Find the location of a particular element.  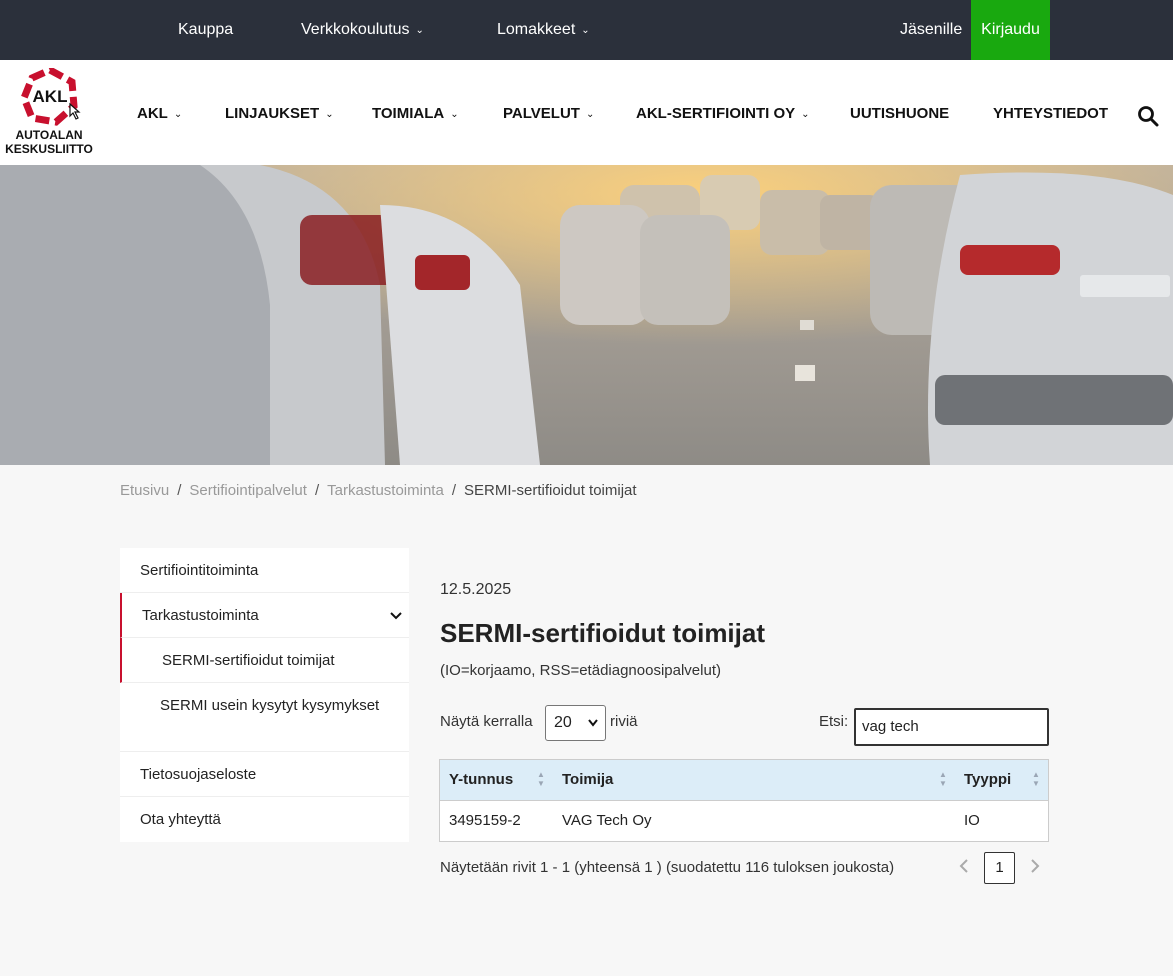

topbar-link-verkkokoulutus: Verkkokoulutus ⌄ is located at coordinates (362, 30).